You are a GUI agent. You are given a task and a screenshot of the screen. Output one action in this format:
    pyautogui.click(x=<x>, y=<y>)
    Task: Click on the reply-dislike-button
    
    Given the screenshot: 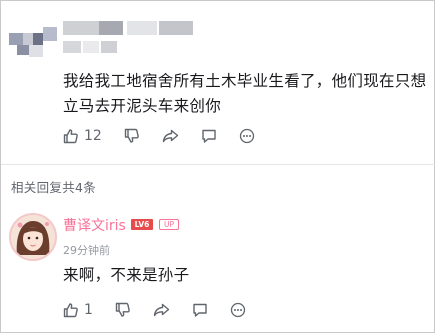 What is the action you would take?
    pyautogui.click(x=123, y=310)
    